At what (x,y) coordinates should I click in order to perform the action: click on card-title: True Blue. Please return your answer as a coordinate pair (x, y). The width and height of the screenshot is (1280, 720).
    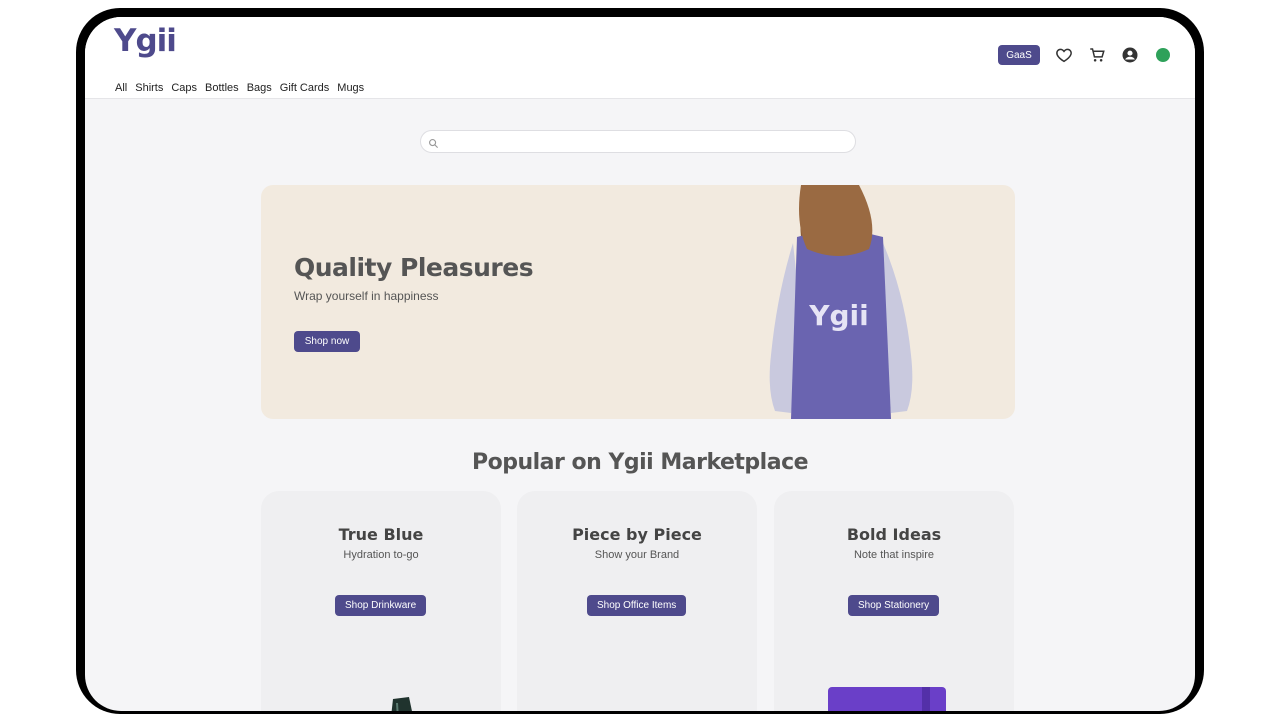
    Looking at the image, I should click on (381, 534).